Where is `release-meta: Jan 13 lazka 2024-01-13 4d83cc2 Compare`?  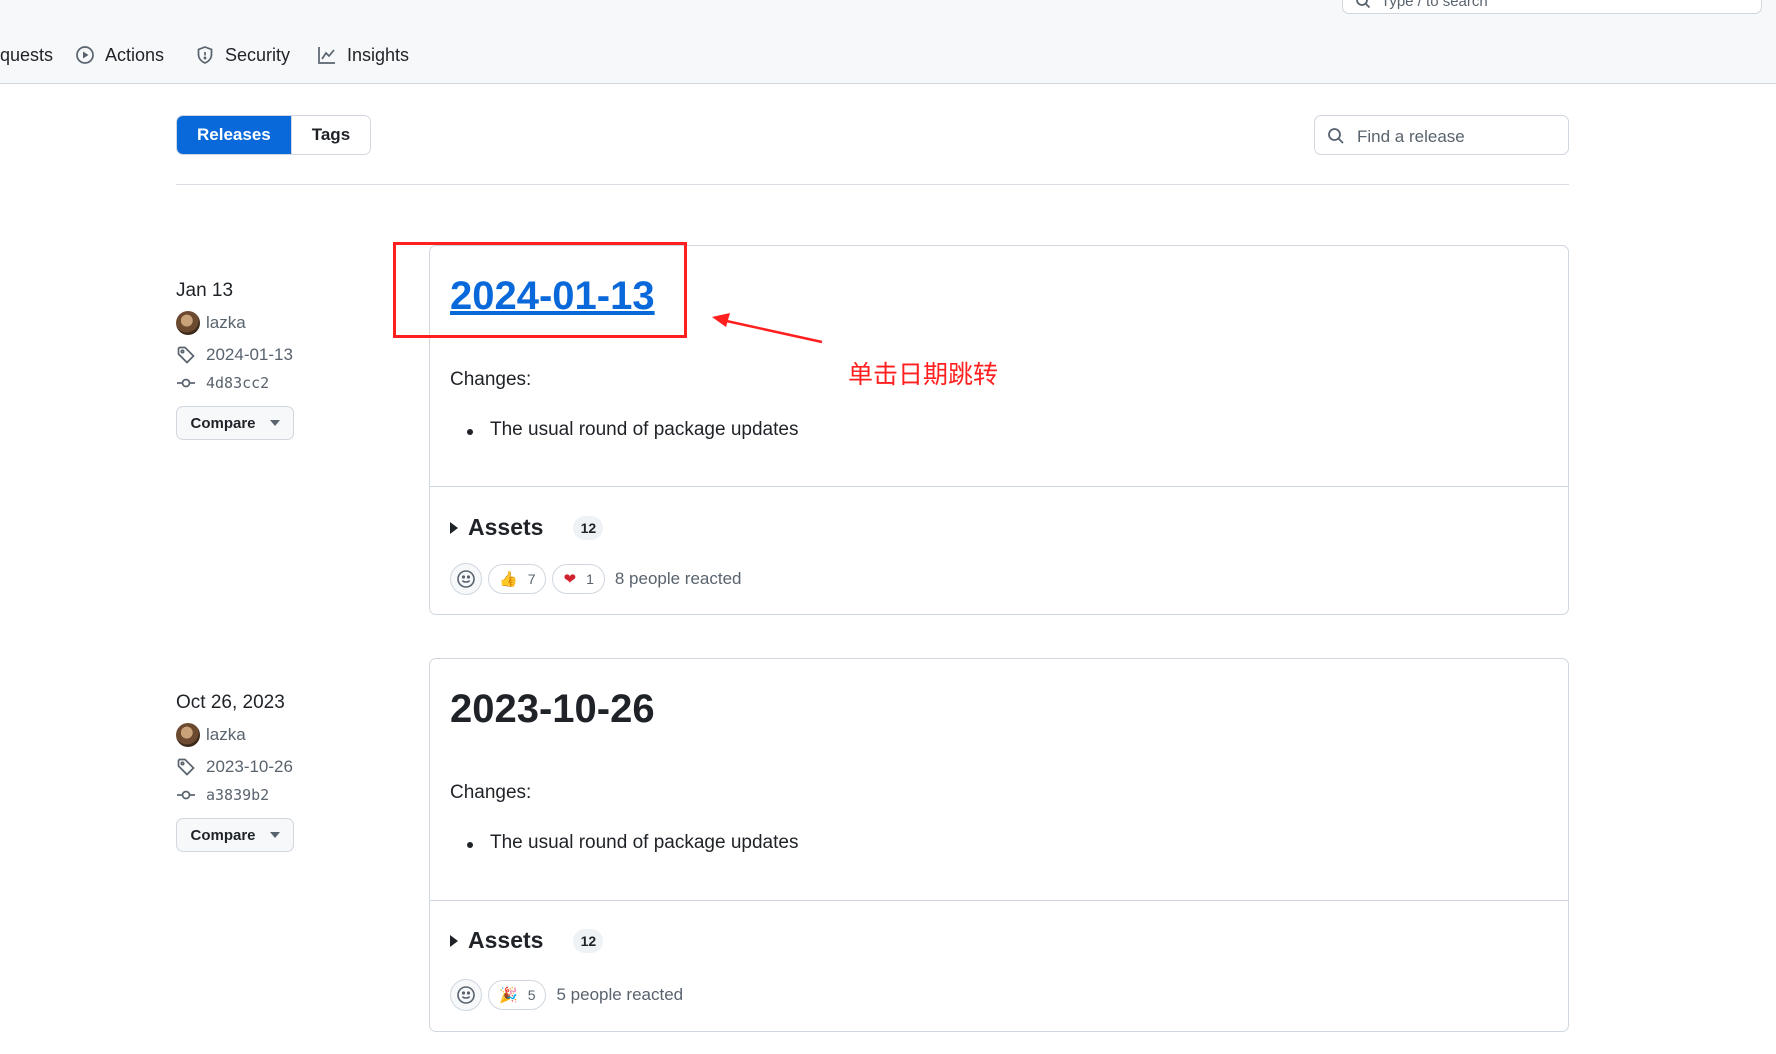
release-meta: Jan 13 lazka 2024-01-13 4d83cc2 Compare is located at coordinates (276, 359).